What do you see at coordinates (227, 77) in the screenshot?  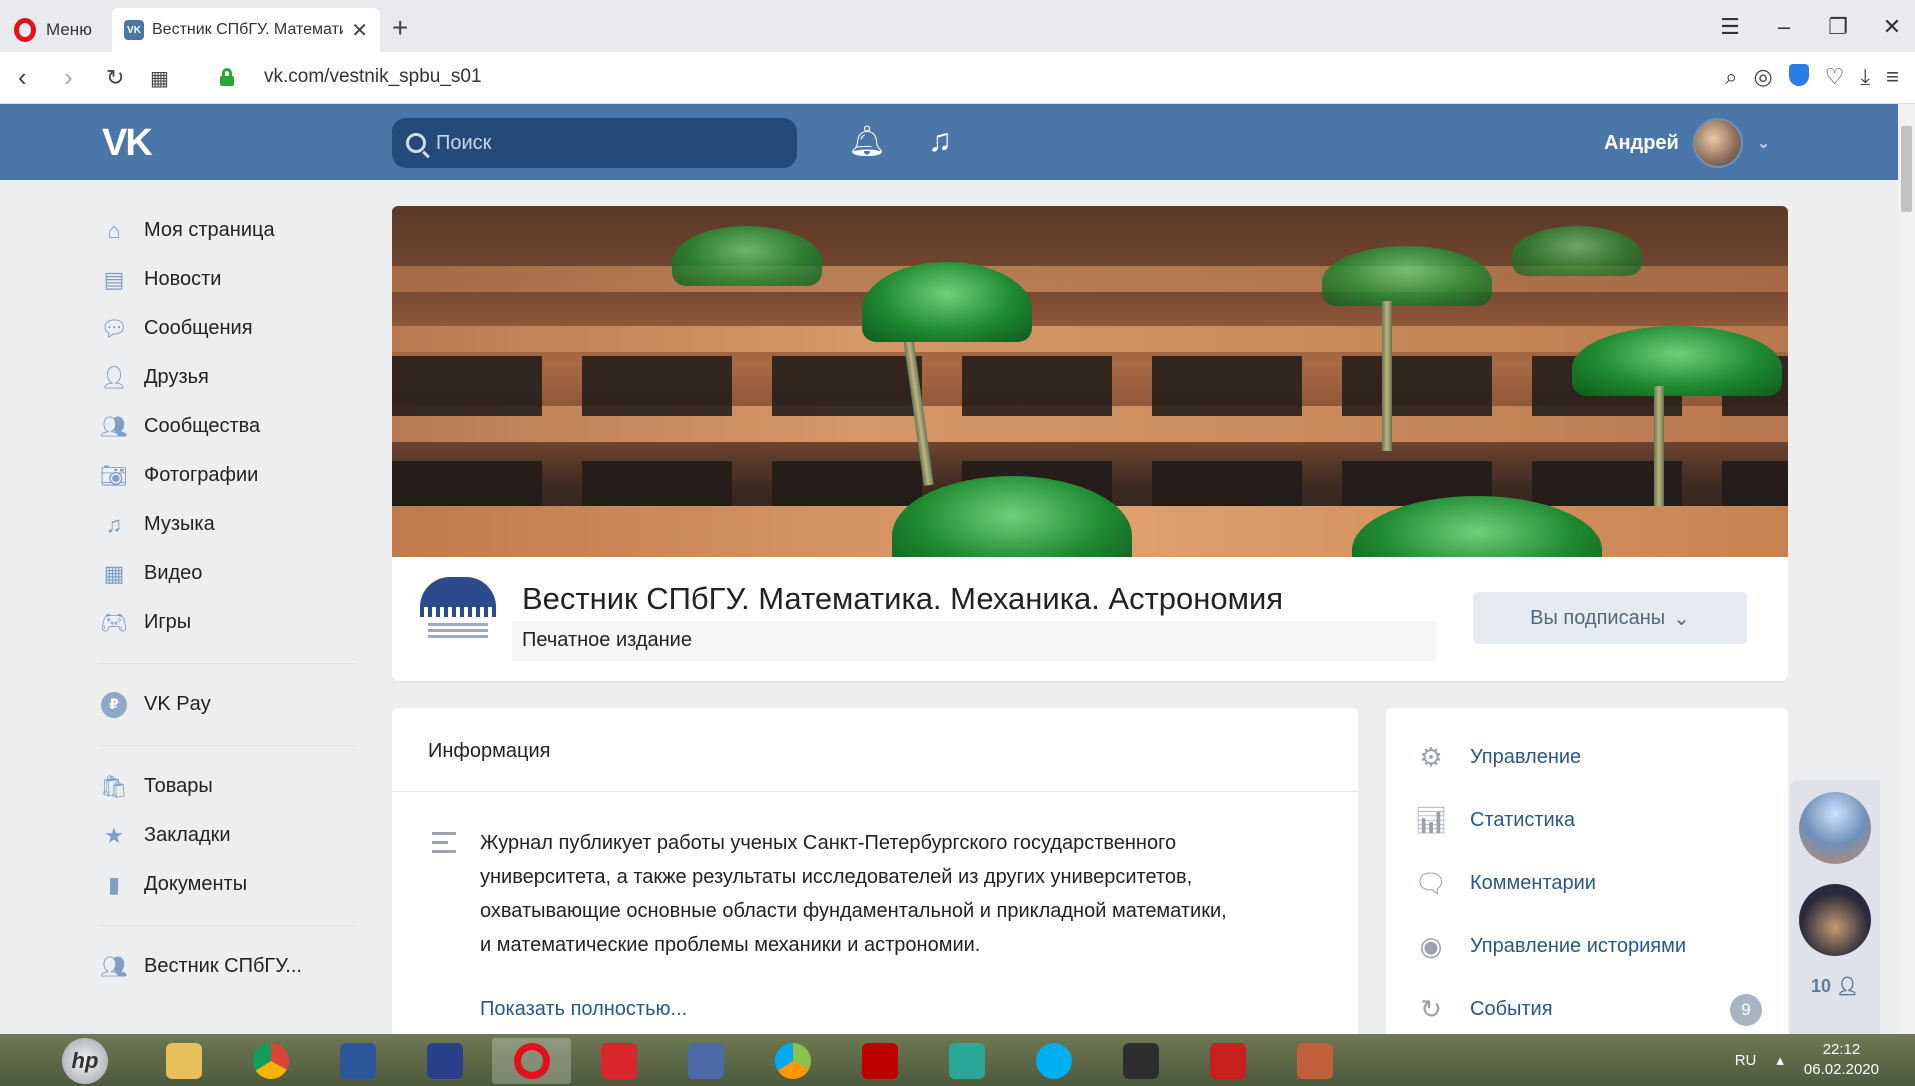 I see `secure-lock-icon` at bounding box center [227, 77].